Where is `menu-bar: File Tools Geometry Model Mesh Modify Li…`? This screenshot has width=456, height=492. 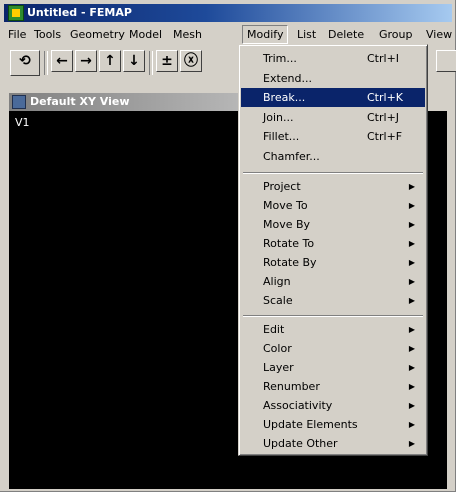
menu-bar: File Tools Geometry Model Mesh Modify Li… is located at coordinates (228, 34).